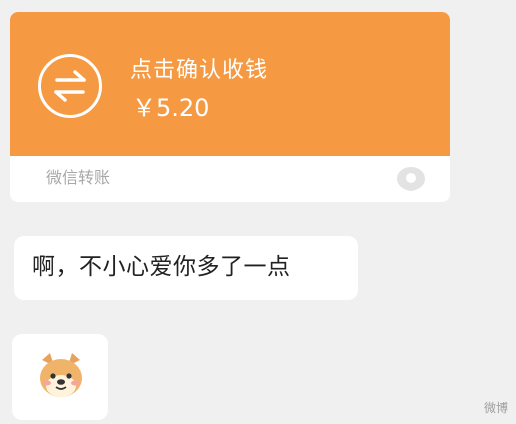 The height and width of the screenshot is (424, 516). Describe the element at coordinates (78, 177) in the screenshot. I see `transfer-label: 微信转账` at that location.